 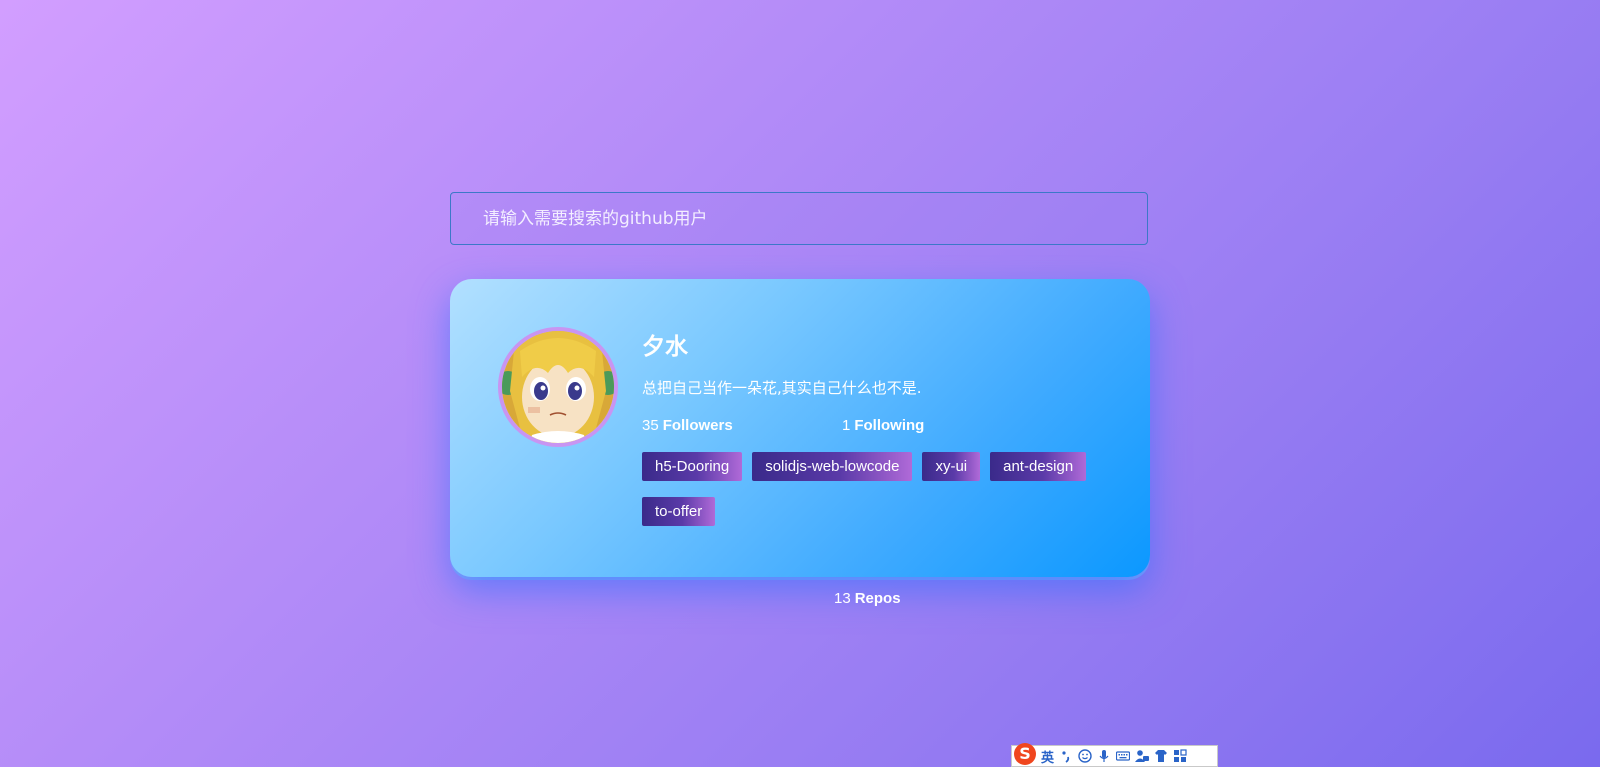 I want to click on repo-tag: h5-Dooring, so click(x=692, y=466).